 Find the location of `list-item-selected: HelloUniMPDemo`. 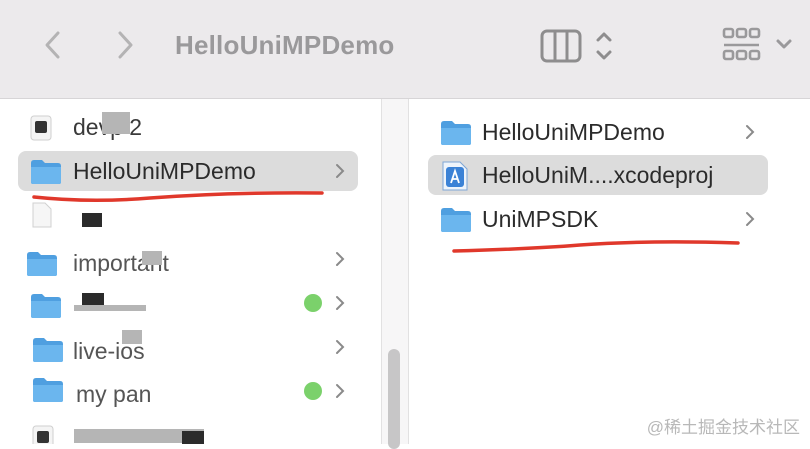

list-item-selected: HelloUniMPDemo is located at coordinates (188, 171).